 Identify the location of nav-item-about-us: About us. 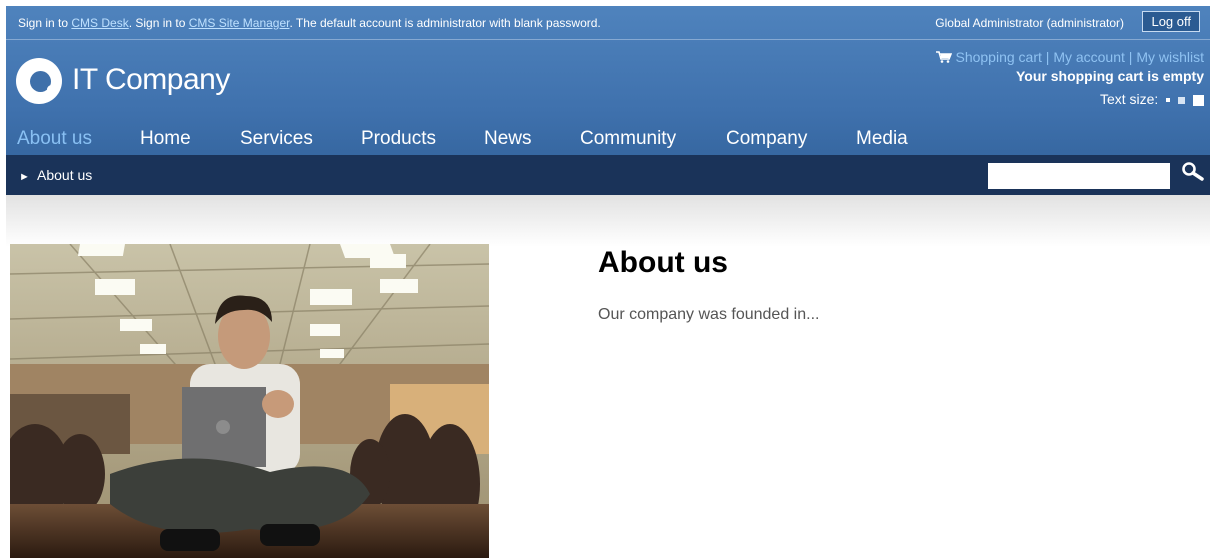
(54, 139).